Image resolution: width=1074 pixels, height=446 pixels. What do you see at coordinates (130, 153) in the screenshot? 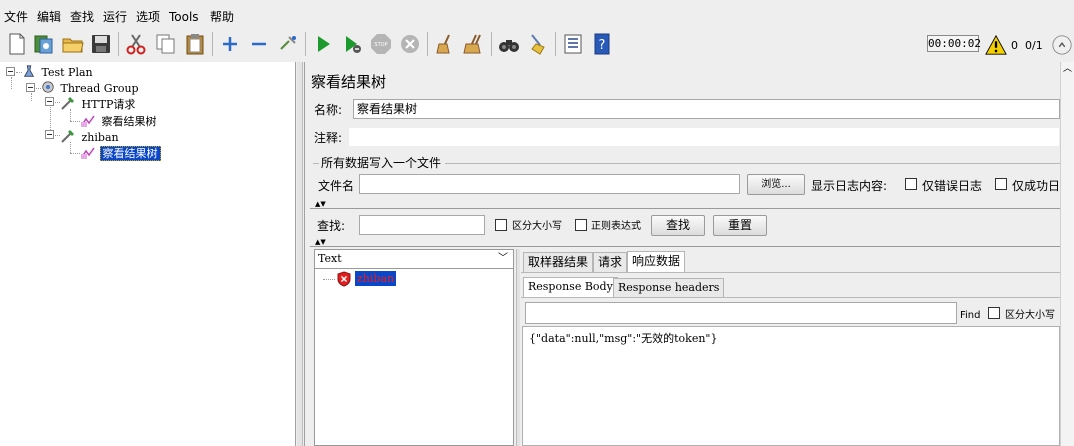
I see `tree-node-label: 察看结果树` at bounding box center [130, 153].